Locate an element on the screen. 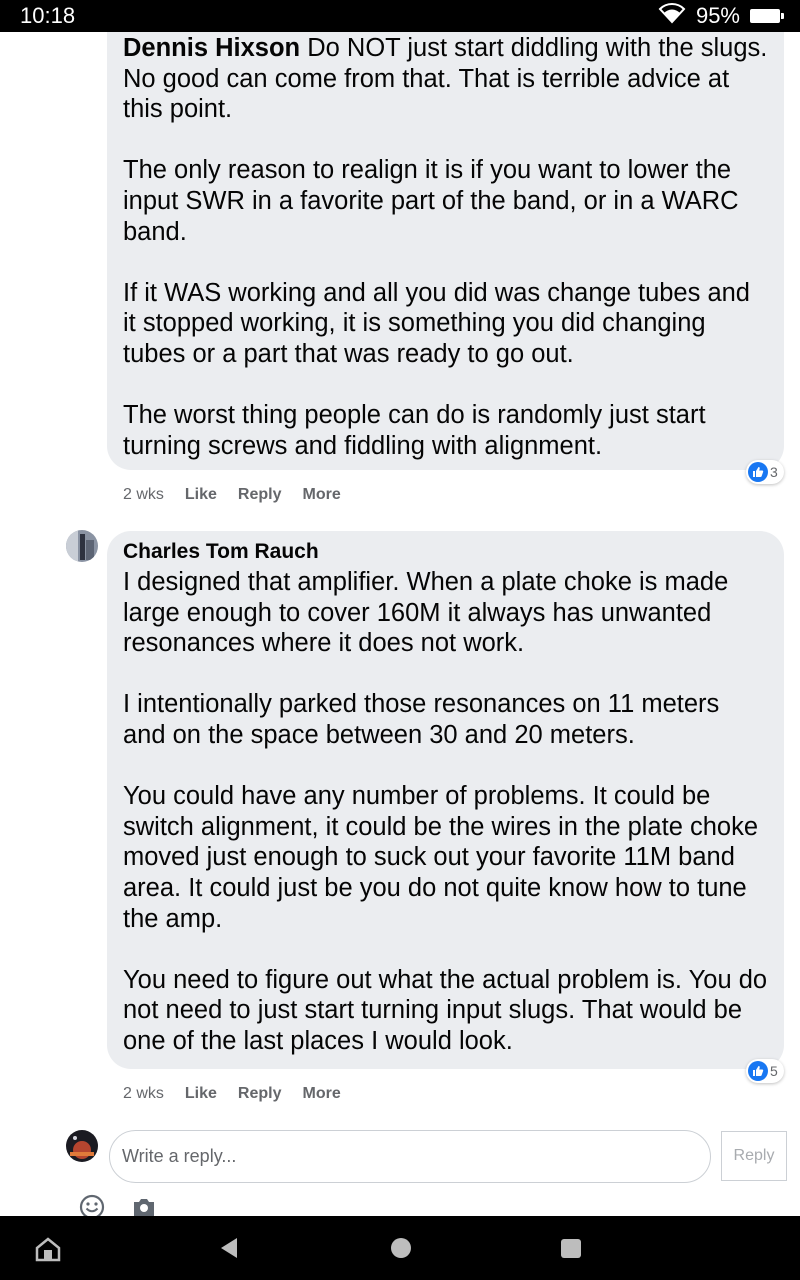  status-icons: 95% is located at coordinates (721, 16).